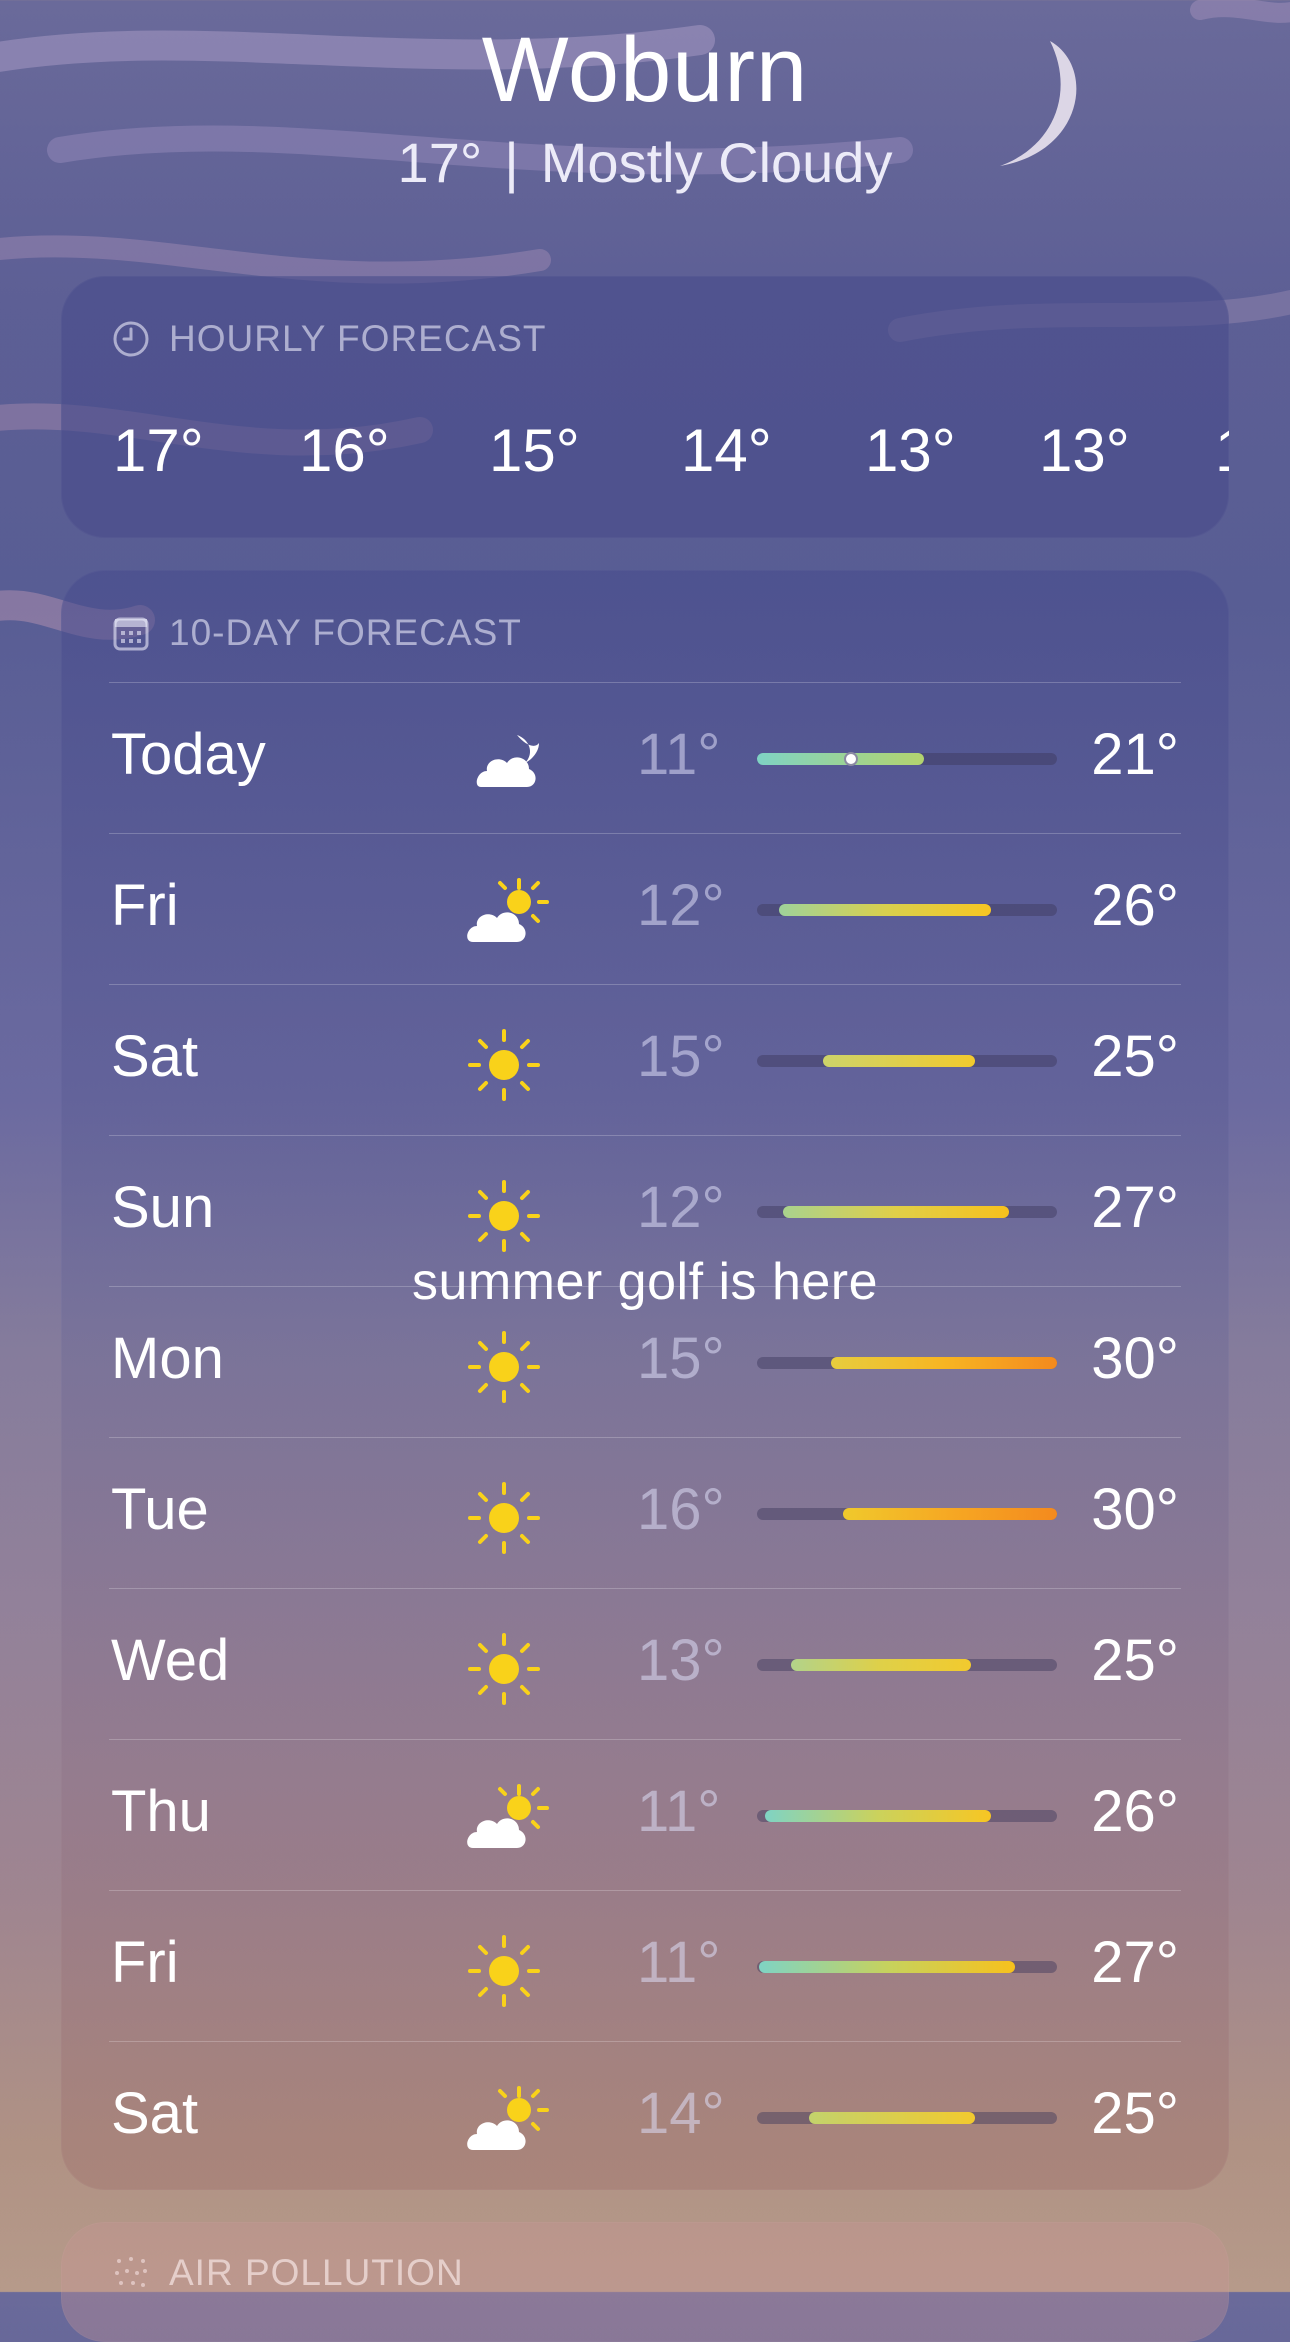 The width and height of the screenshot is (1290, 2342). What do you see at coordinates (645, 1282) in the screenshot?
I see `caption-text: summer golf is here` at bounding box center [645, 1282].